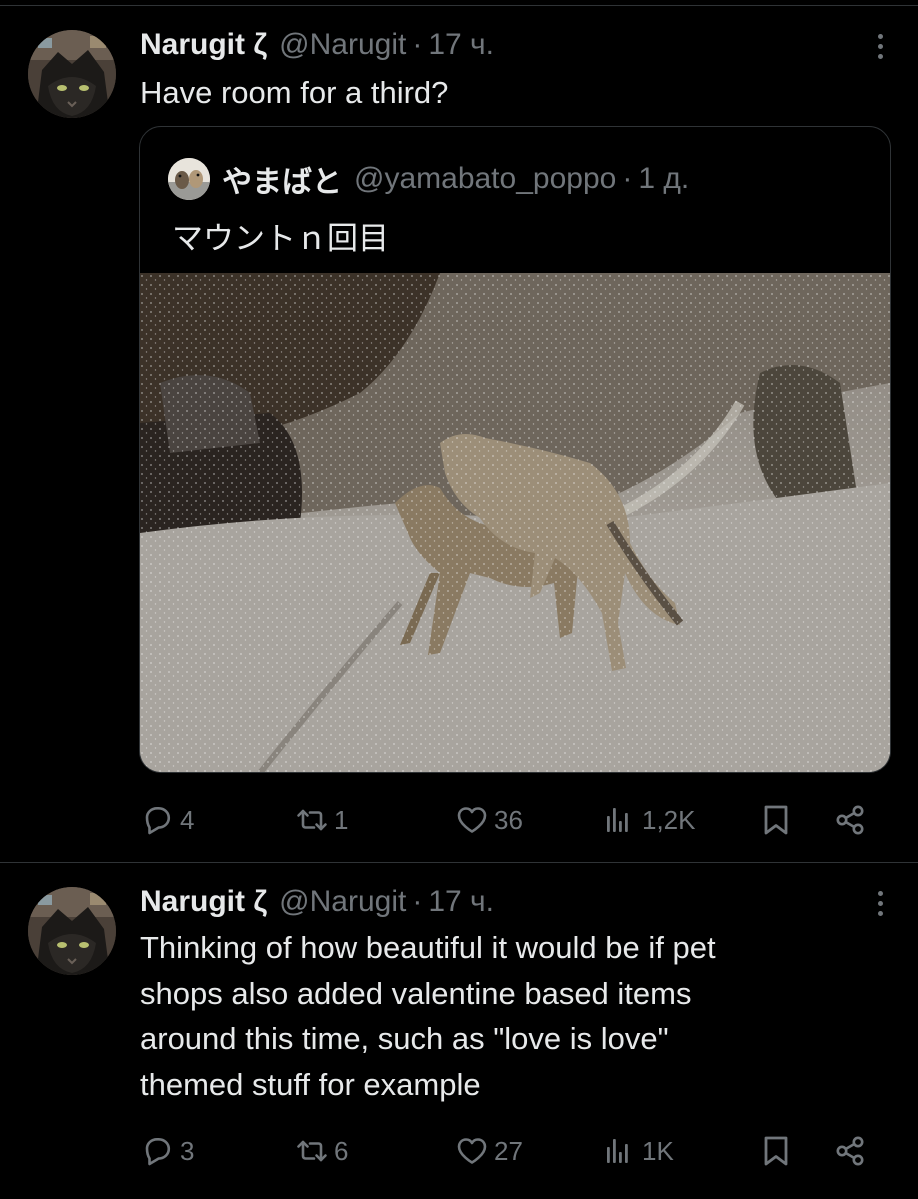 The width and height of the screenshot is (918, 1199). What do you see at coordinates (189, 179) in the screenshot?
I see `quoted-avatar` at bounding box center [189, 179].